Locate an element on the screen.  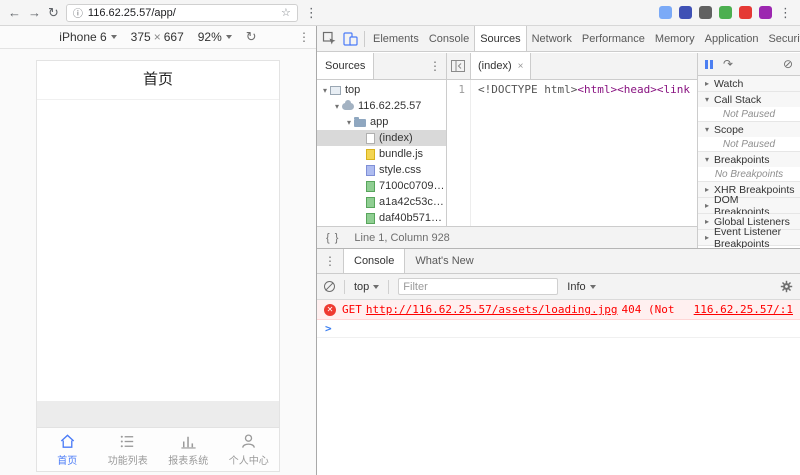
clear-console-icon is located at coordinates (329, 286).